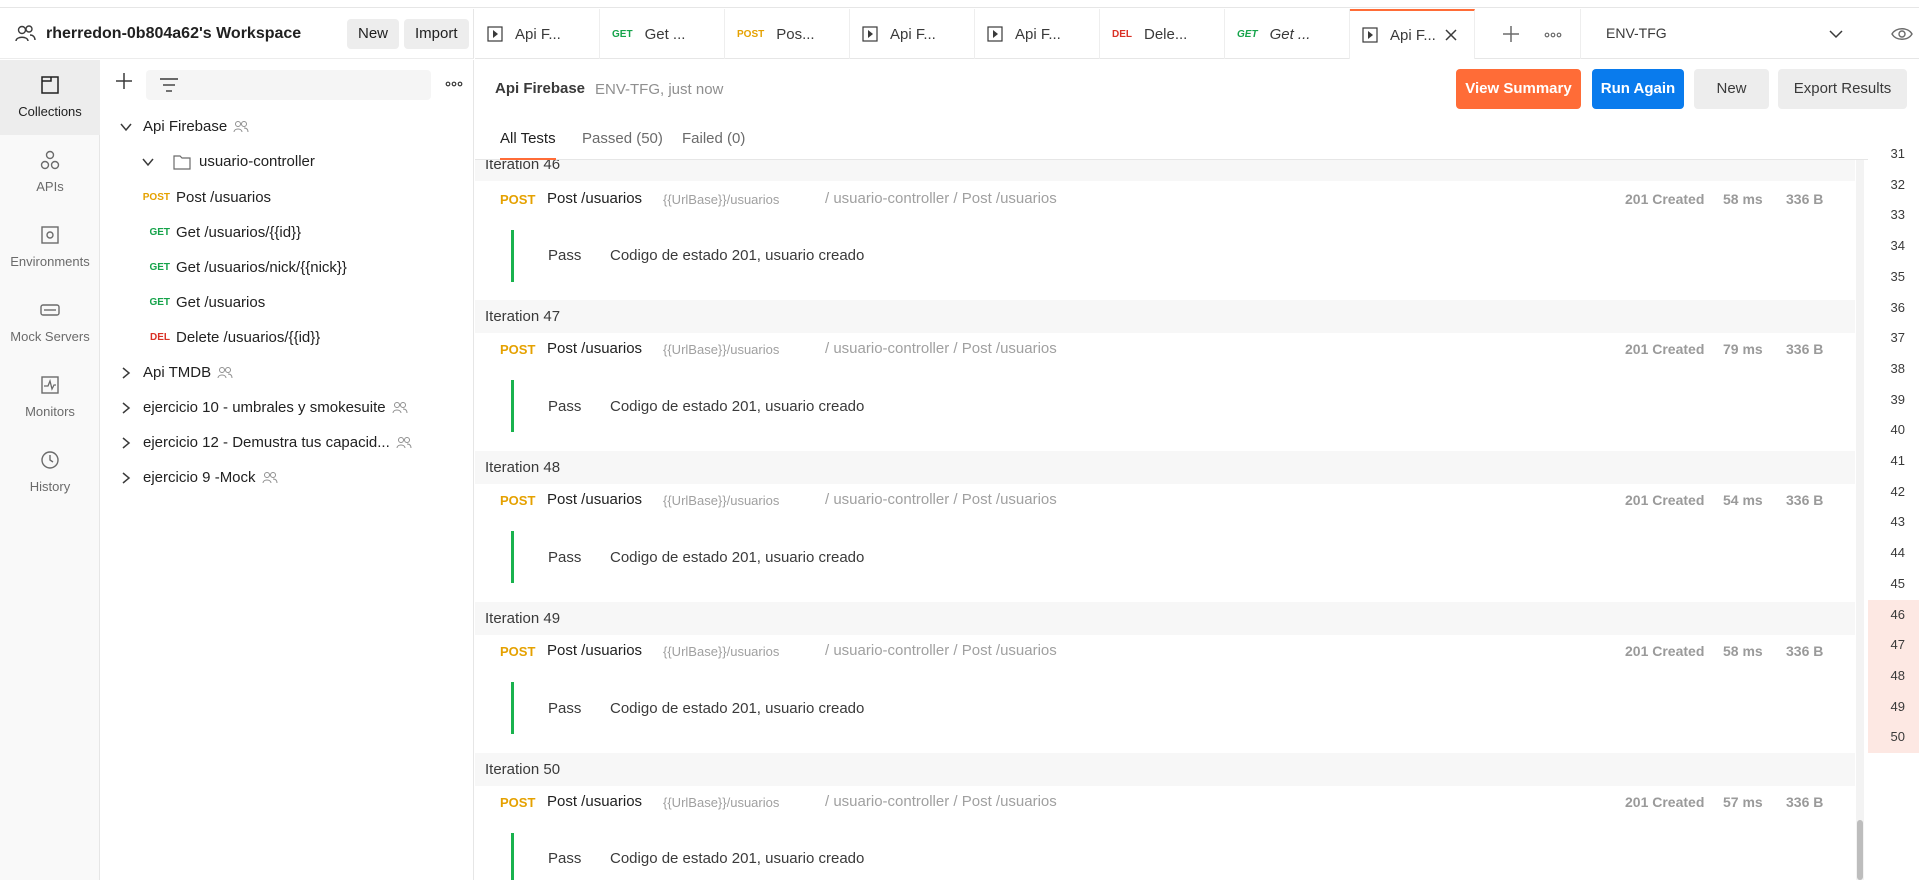 The height and width of the screenshot is (880, 1919). What do you see at coordinates (941, 801) in the screenshot?
I see `request-path: / usuario-controller / Post /usuarios` at bounding box center [941, 801].